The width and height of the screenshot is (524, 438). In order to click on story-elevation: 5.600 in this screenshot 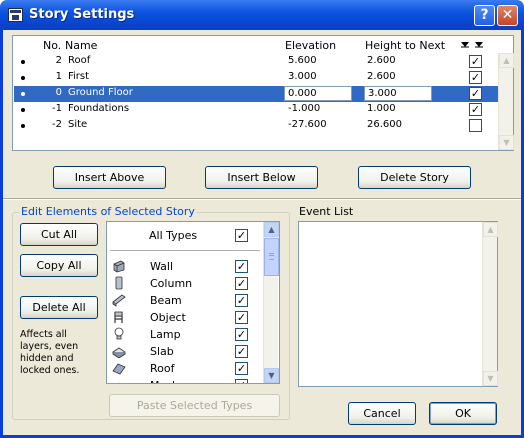, I will do `click(302, 60)`.